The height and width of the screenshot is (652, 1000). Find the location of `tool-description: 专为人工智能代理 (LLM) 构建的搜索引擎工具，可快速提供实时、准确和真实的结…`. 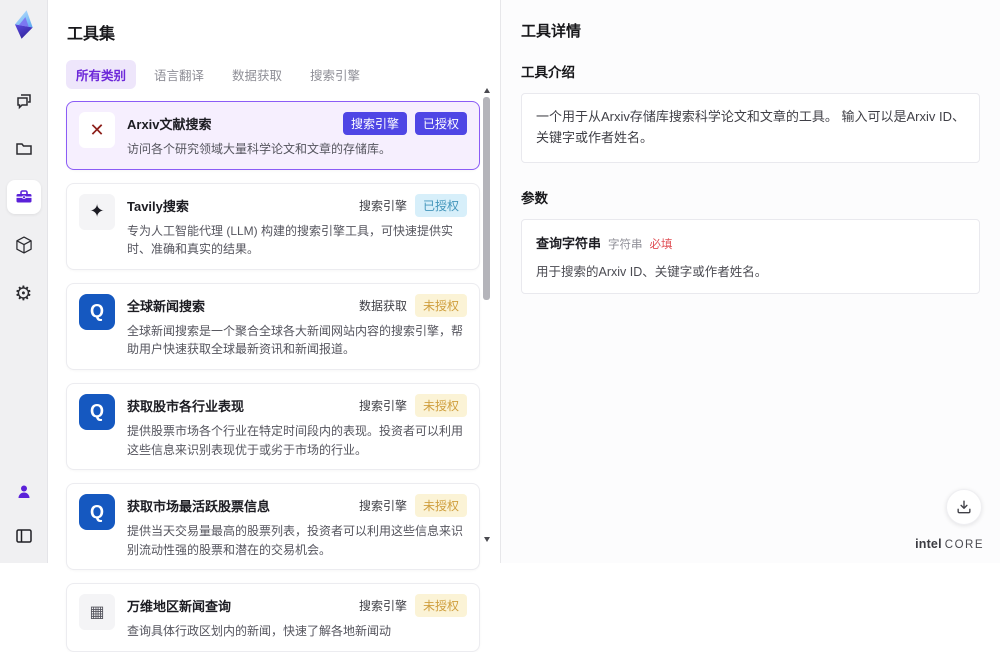

tool-description: 专为人工智能代理 (LLM) 构建的搜索引擎工具，可快速提供实时、准确和真实的结… is located at coordinates (297, 240).